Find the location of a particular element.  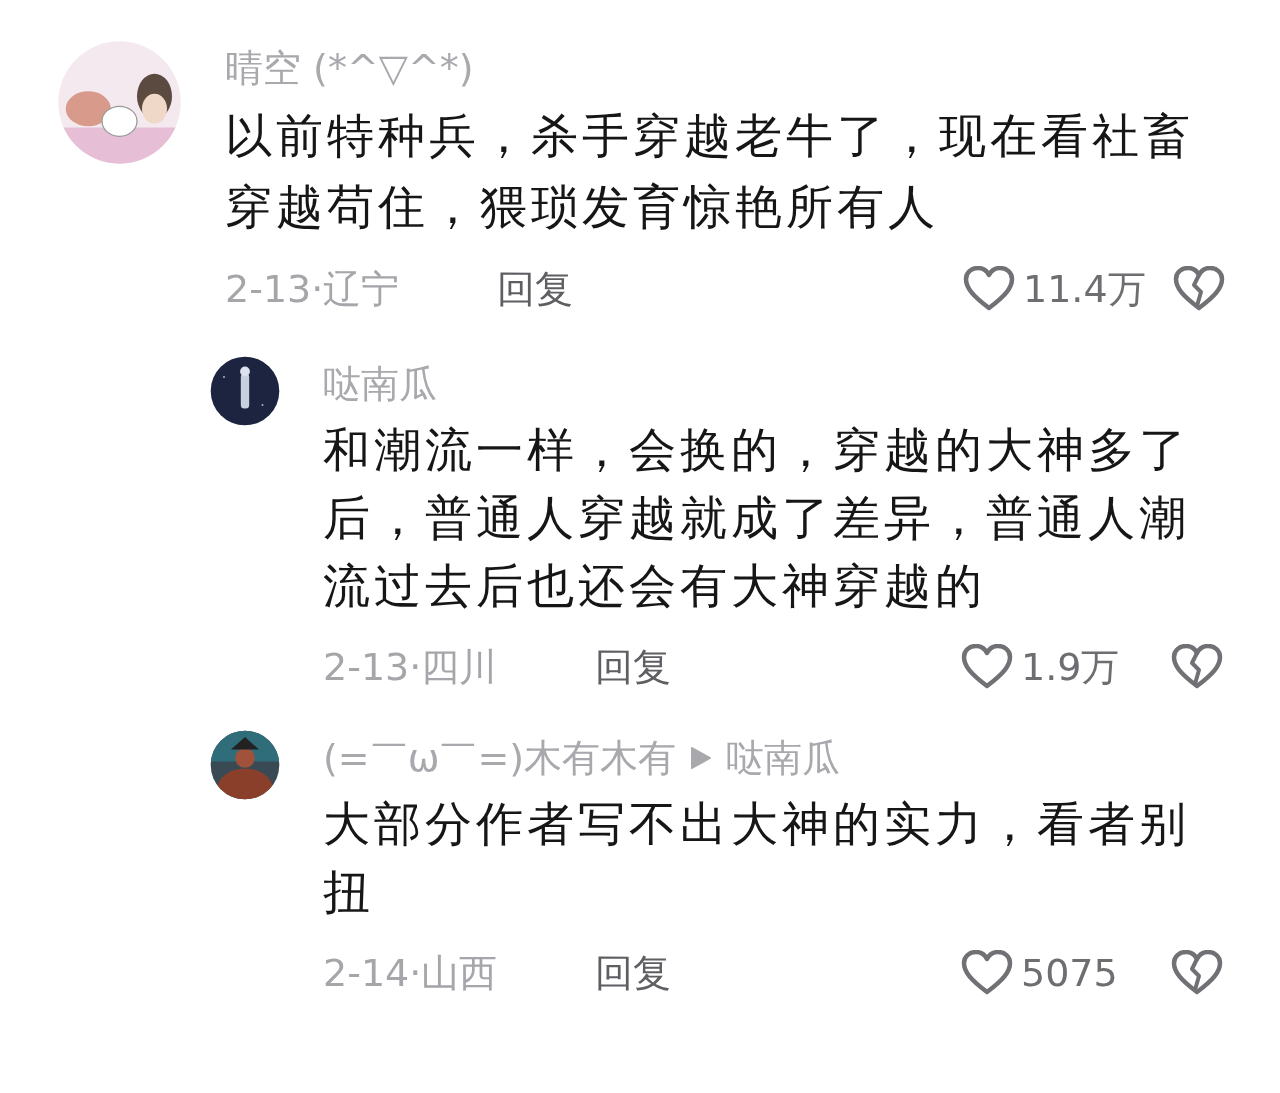

date-location: 2-14·山西 is located at coordinates (411, 973).